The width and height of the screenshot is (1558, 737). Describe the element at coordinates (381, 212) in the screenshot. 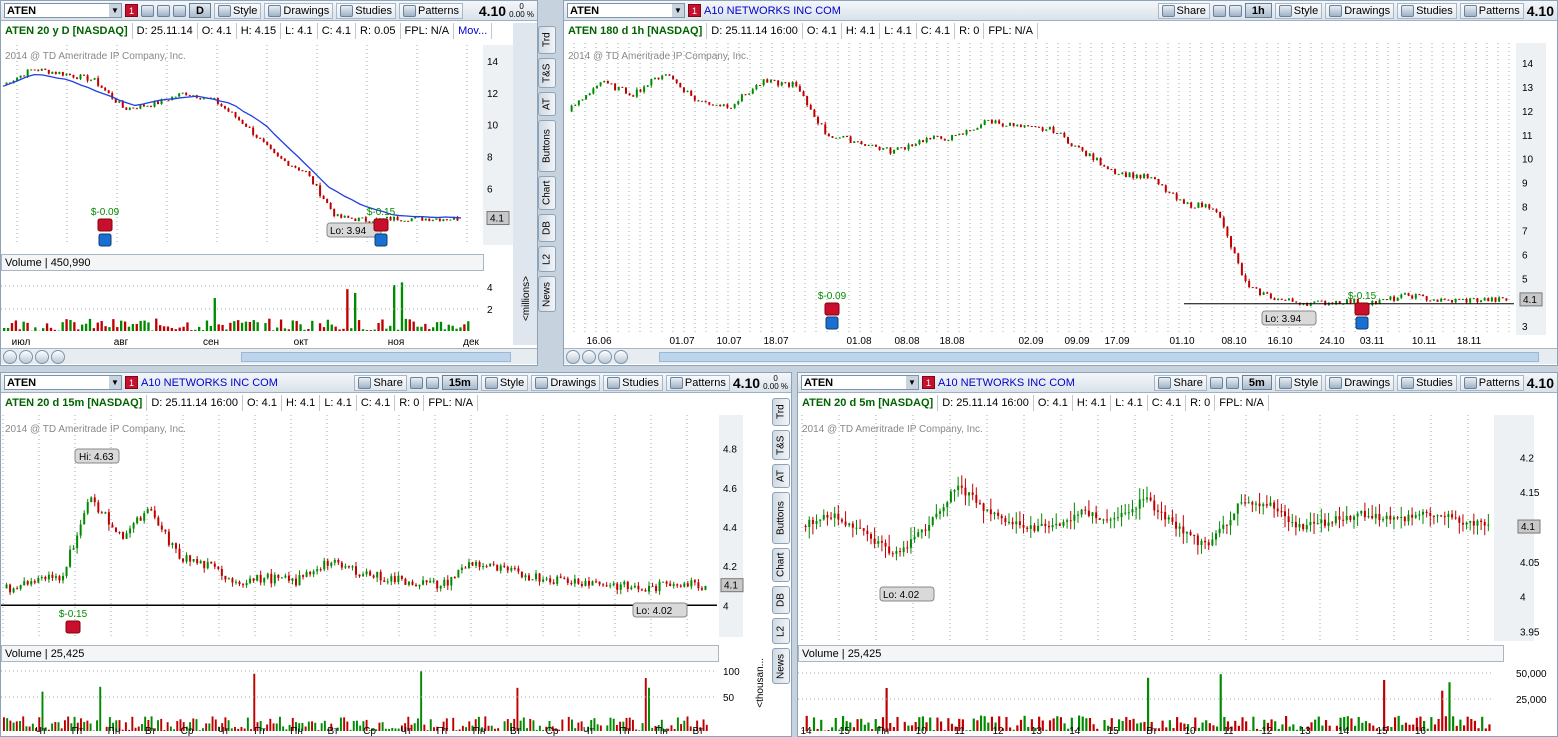

I see `earnings-label: $-0.15` at that location.